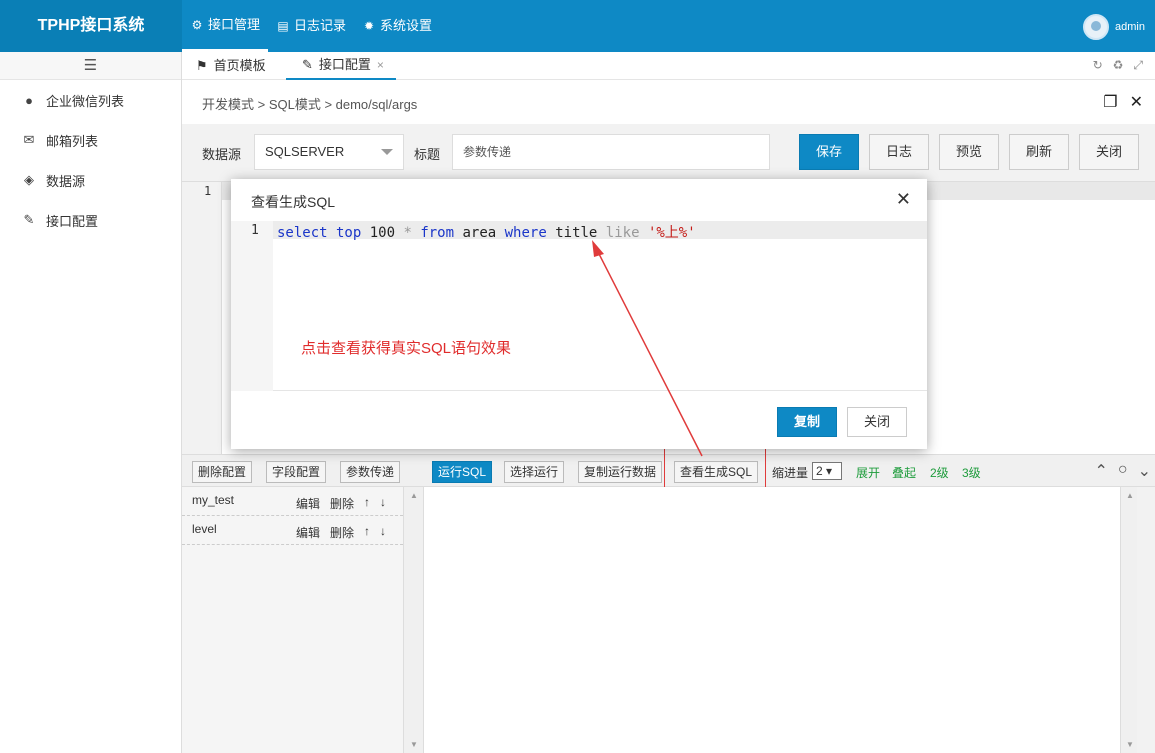 The height and width of the screenshot is (753, 1155). I want to click on tab-home-template: ⚑ 首页模板, so click(231, 66).